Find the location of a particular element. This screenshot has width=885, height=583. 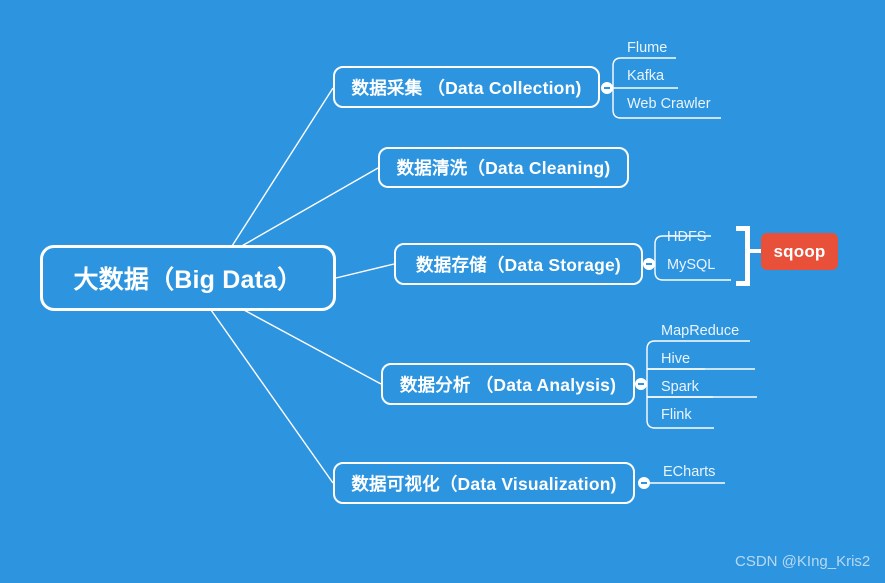

group-bracket-sqoop is located at coordinates (743, 256).